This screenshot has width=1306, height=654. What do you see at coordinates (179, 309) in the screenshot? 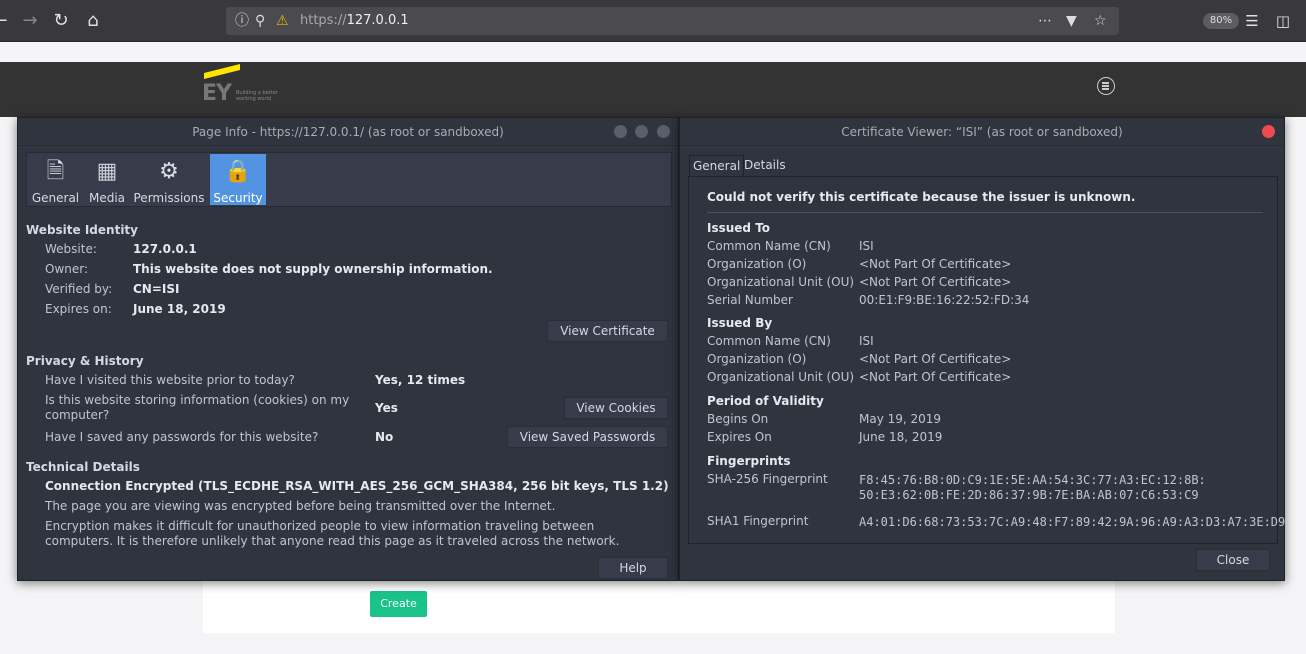
I see `expires-value: June 18, 2019` at bounding box center [179, 309].